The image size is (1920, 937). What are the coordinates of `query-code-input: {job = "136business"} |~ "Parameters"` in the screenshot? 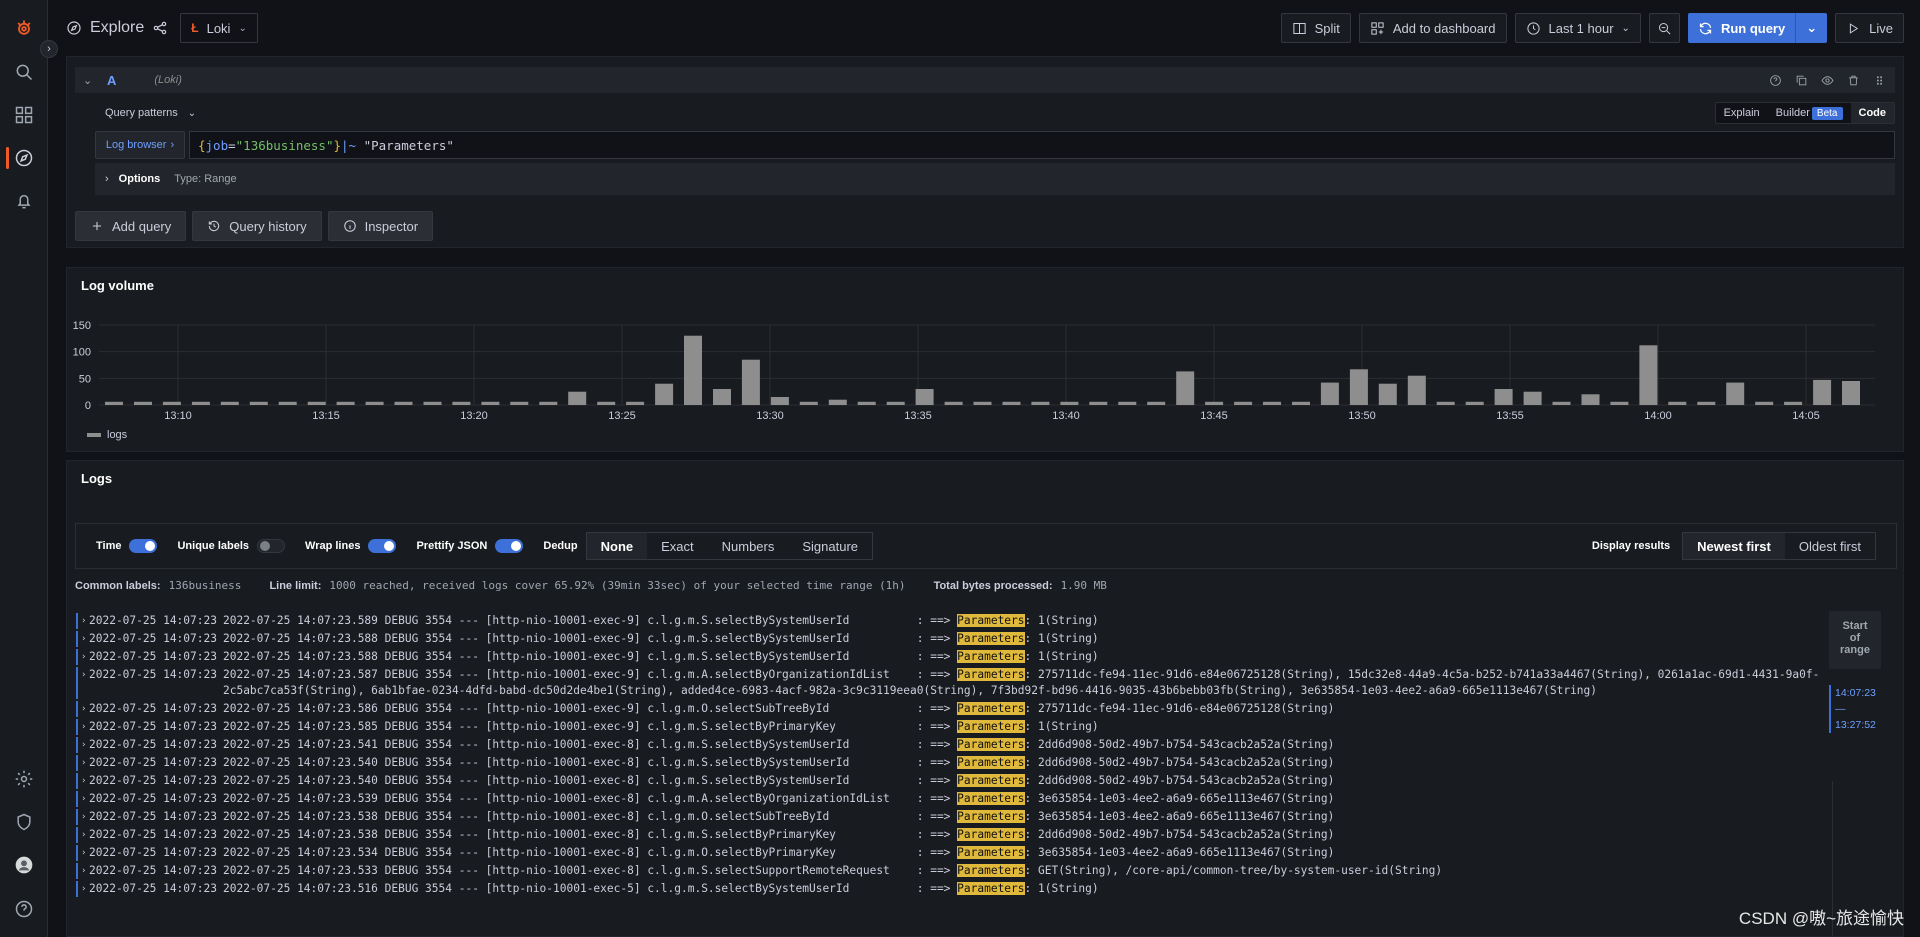 It's located at (1042, 145).